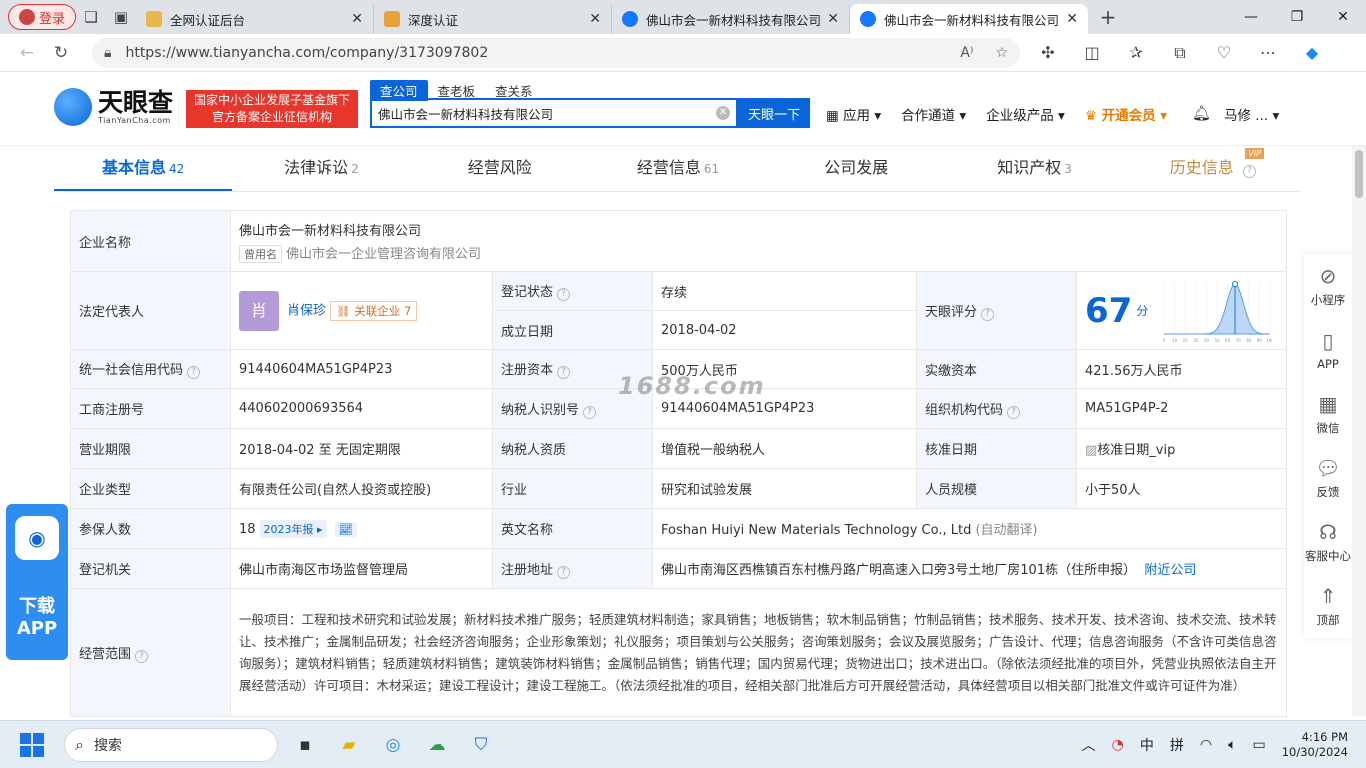 The height and width of the screenshot is (768, 1366). I want to click on company-name: 佛山市会一新材料科技有限公司, so click(330, 231).